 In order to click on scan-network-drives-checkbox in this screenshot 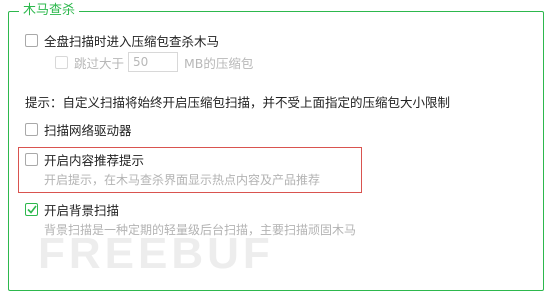, I will do `click(31, 129)`.